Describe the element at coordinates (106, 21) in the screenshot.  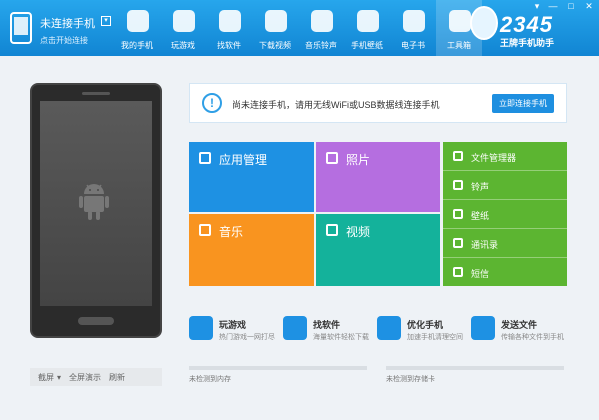
I see `connection-dropdown-icon: ▾` at that location.